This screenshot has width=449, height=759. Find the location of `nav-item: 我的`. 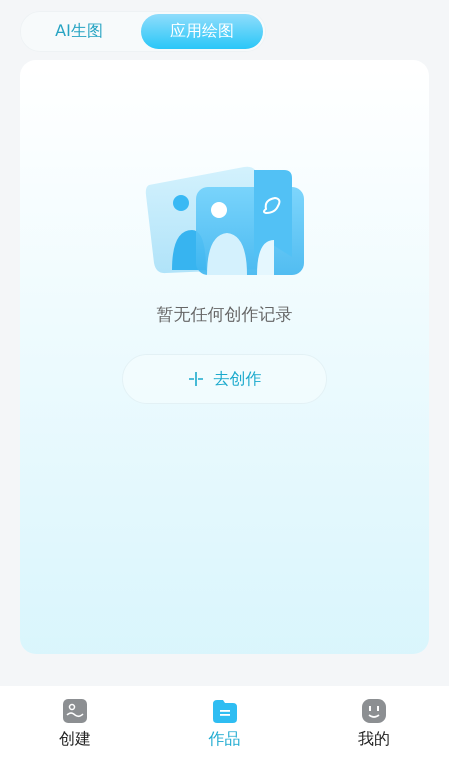

nav-item: 我的 is located at coordinates (374, 722).